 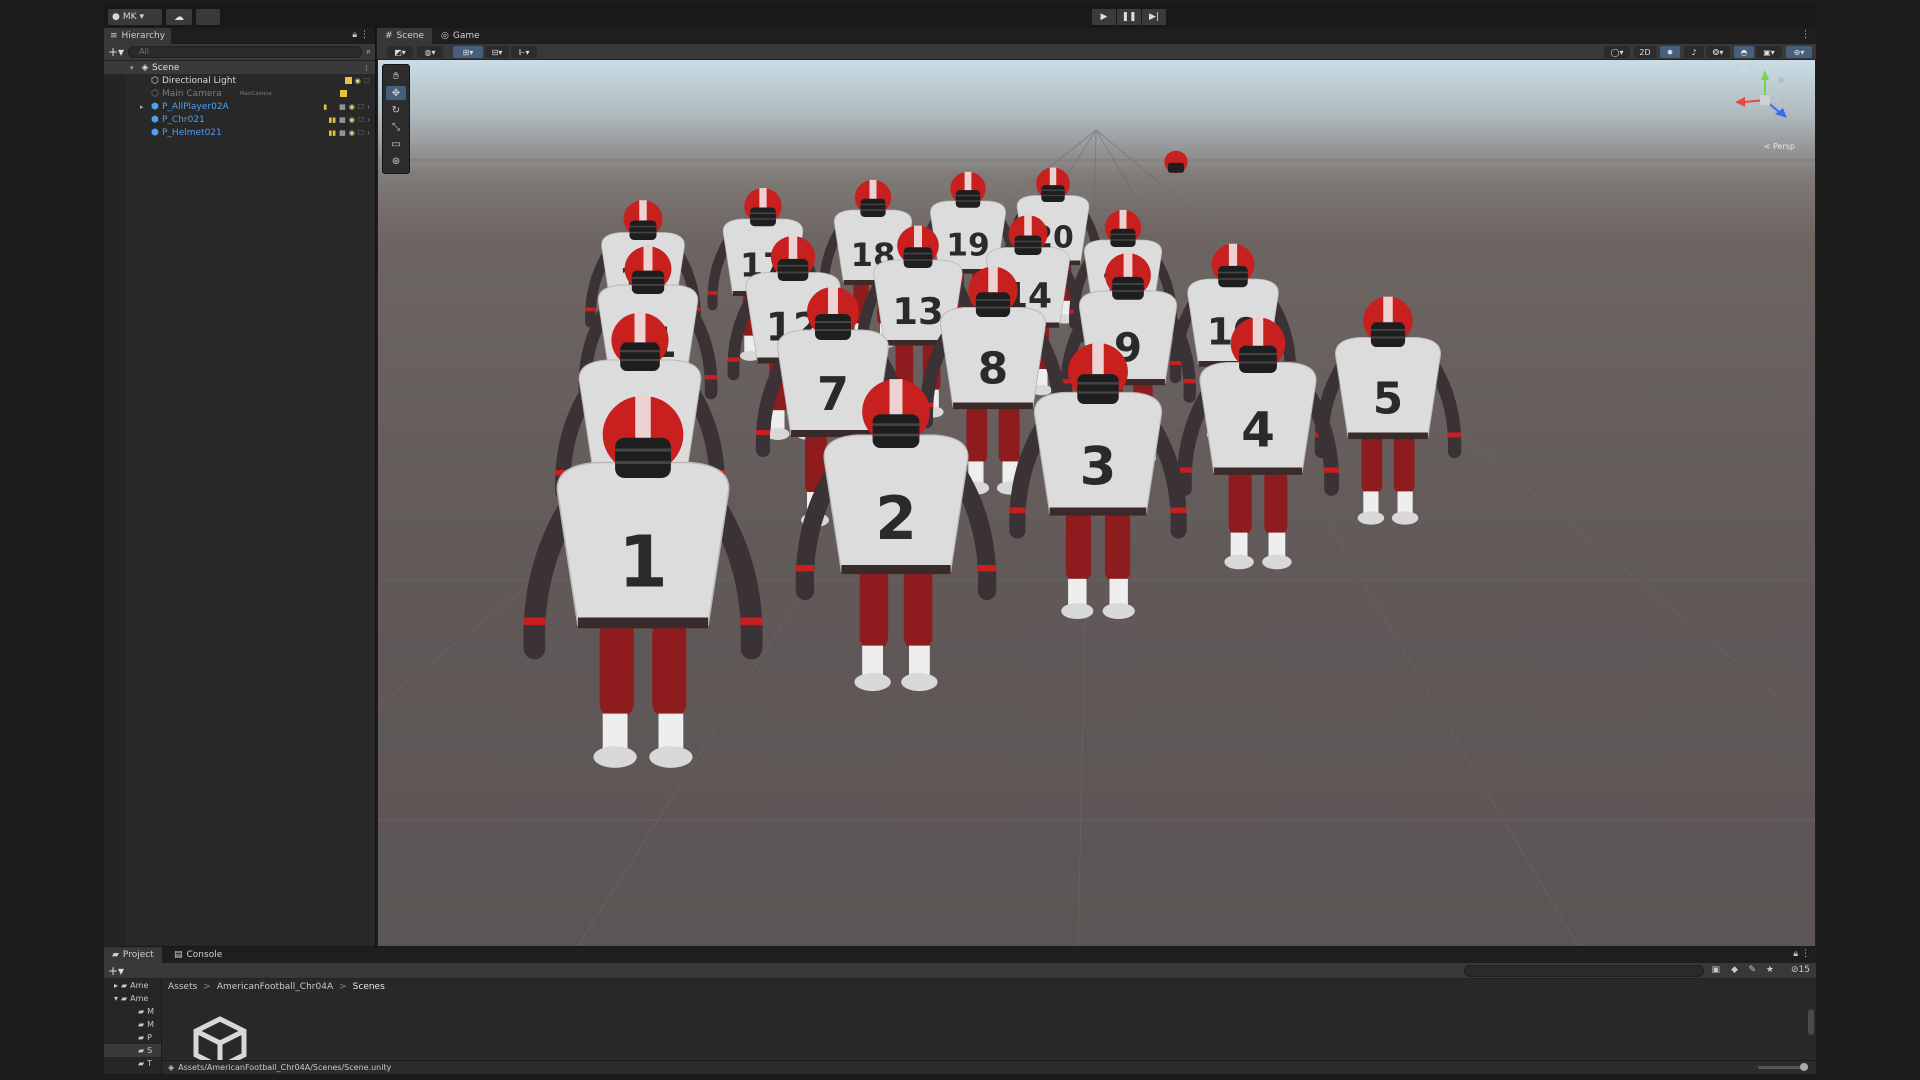 What do you see at coordinates (1779, 146) in the screenshot?
I see `projection-label: < Persp` at bounding box center [1779, 146].